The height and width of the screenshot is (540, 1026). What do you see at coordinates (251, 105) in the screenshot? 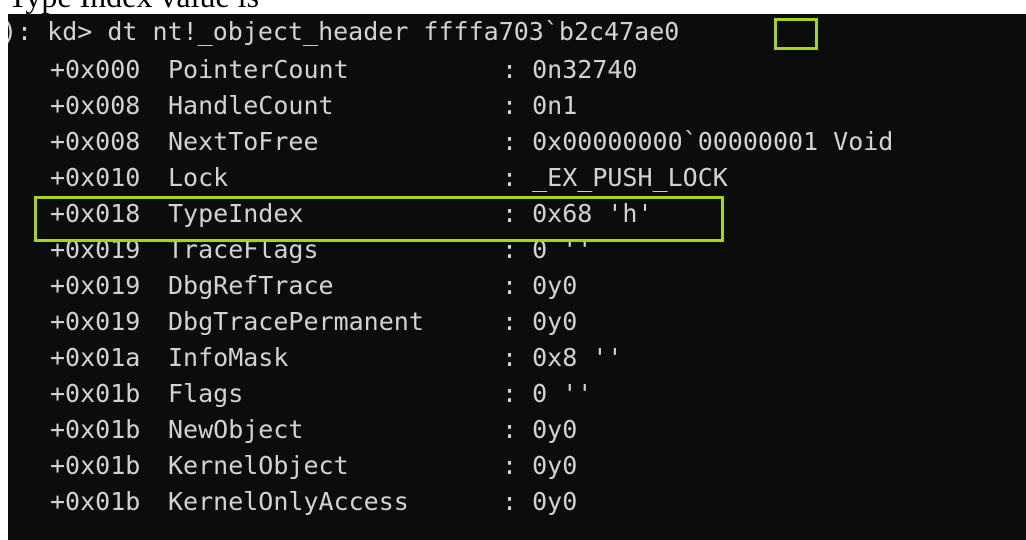
I see `field-name: HandleCount` at bounding box center [251, 105].